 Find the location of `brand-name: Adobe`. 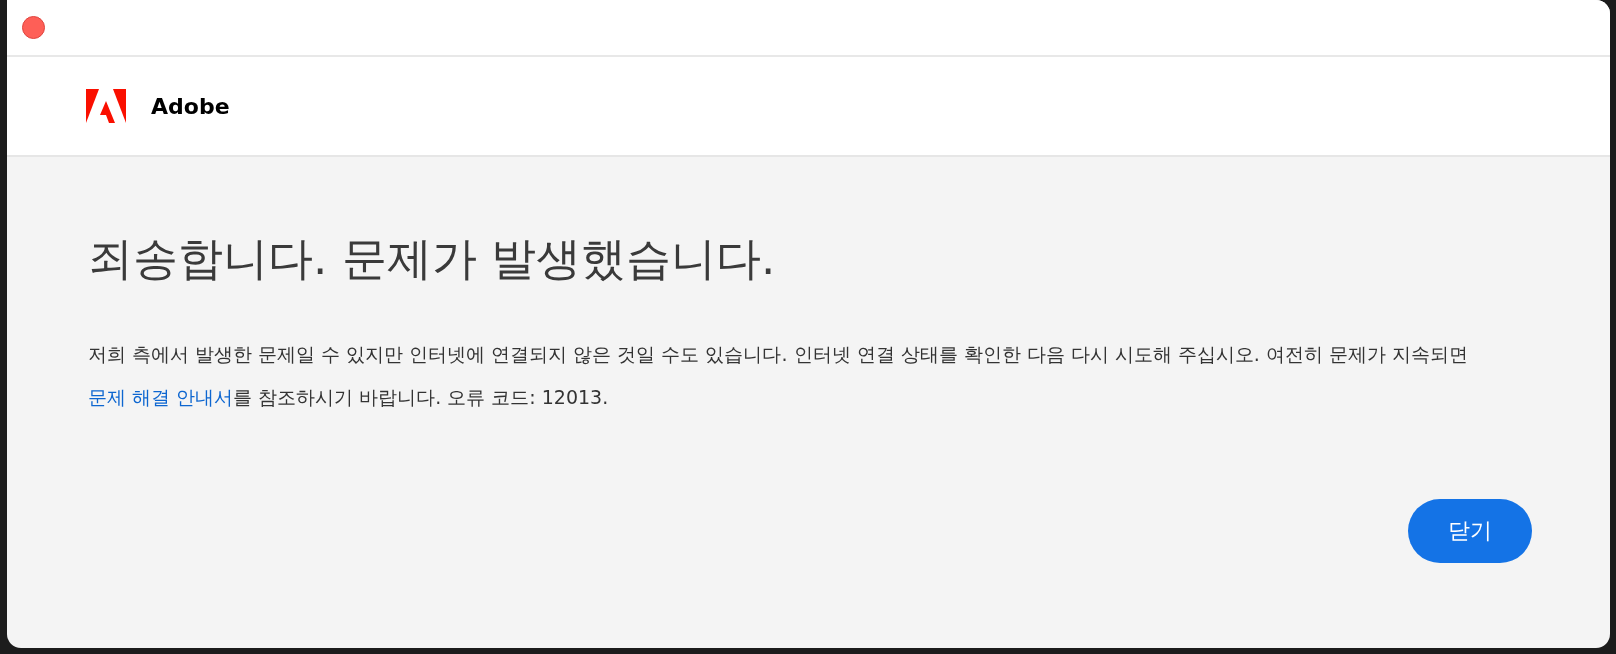

brand-name: Adobe is located at coordinates (190, 106).